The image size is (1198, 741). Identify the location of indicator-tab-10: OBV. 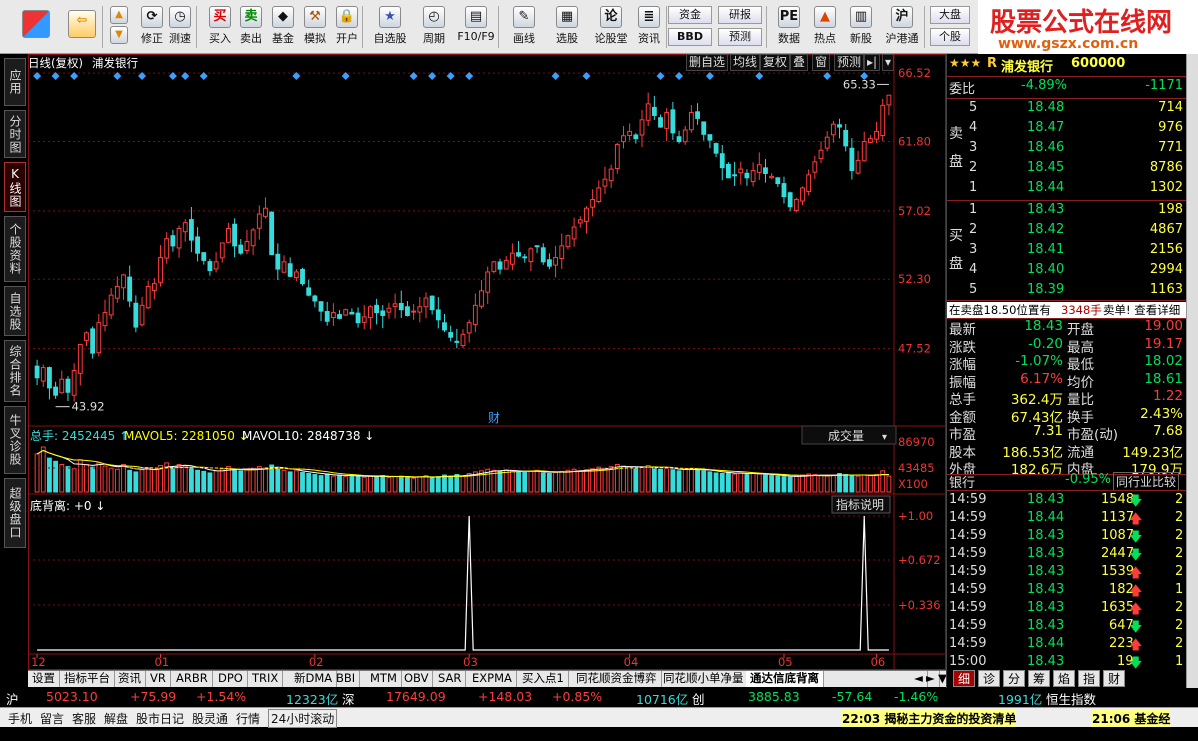
(417, 679).